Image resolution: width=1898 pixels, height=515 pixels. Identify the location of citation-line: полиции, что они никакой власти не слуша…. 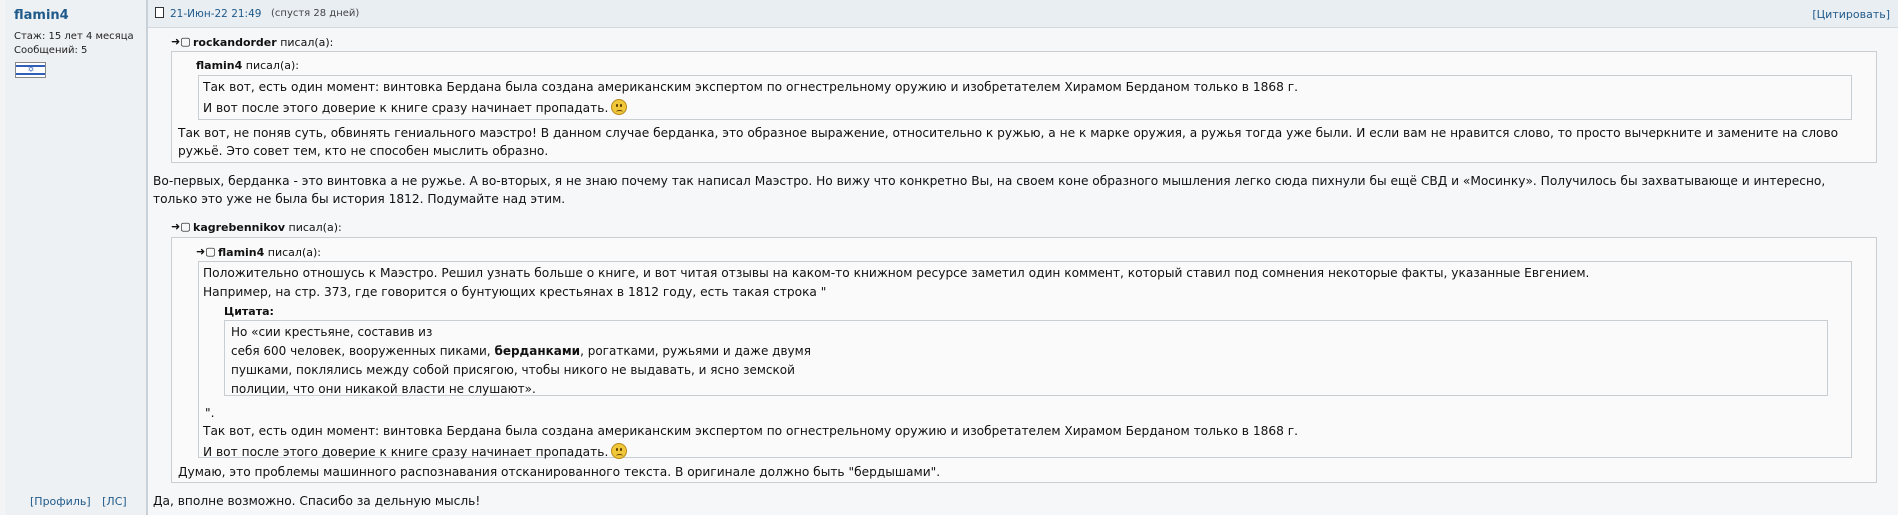
(383, 389).